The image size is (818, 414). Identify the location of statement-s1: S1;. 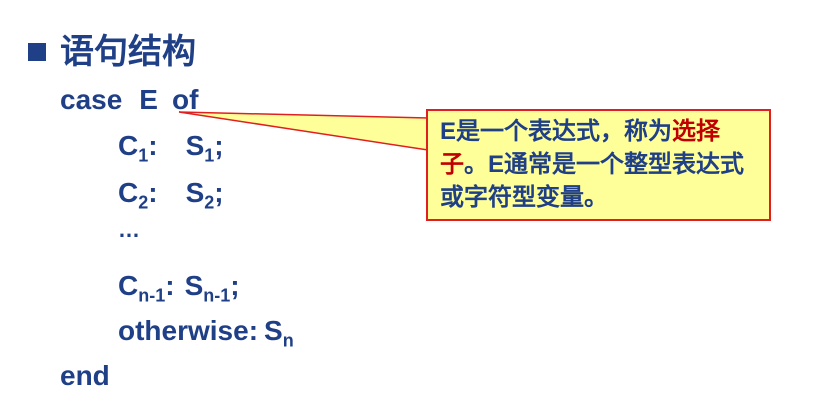
(204, 148).